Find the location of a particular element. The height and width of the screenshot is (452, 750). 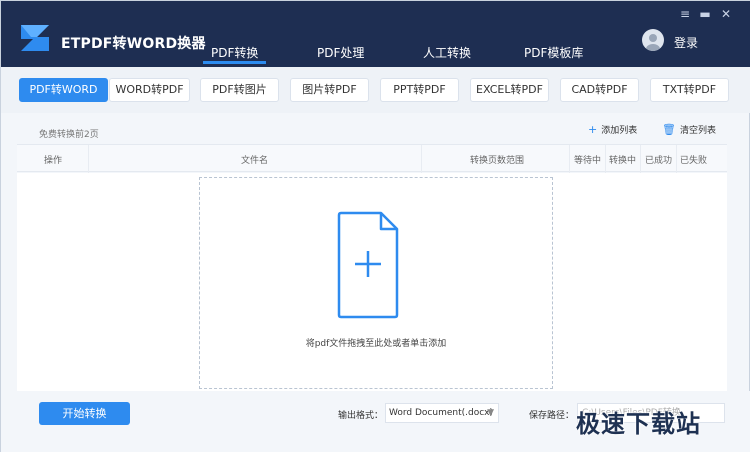

clear-list-label: 清空列表 is located at coordinates (697, 131).